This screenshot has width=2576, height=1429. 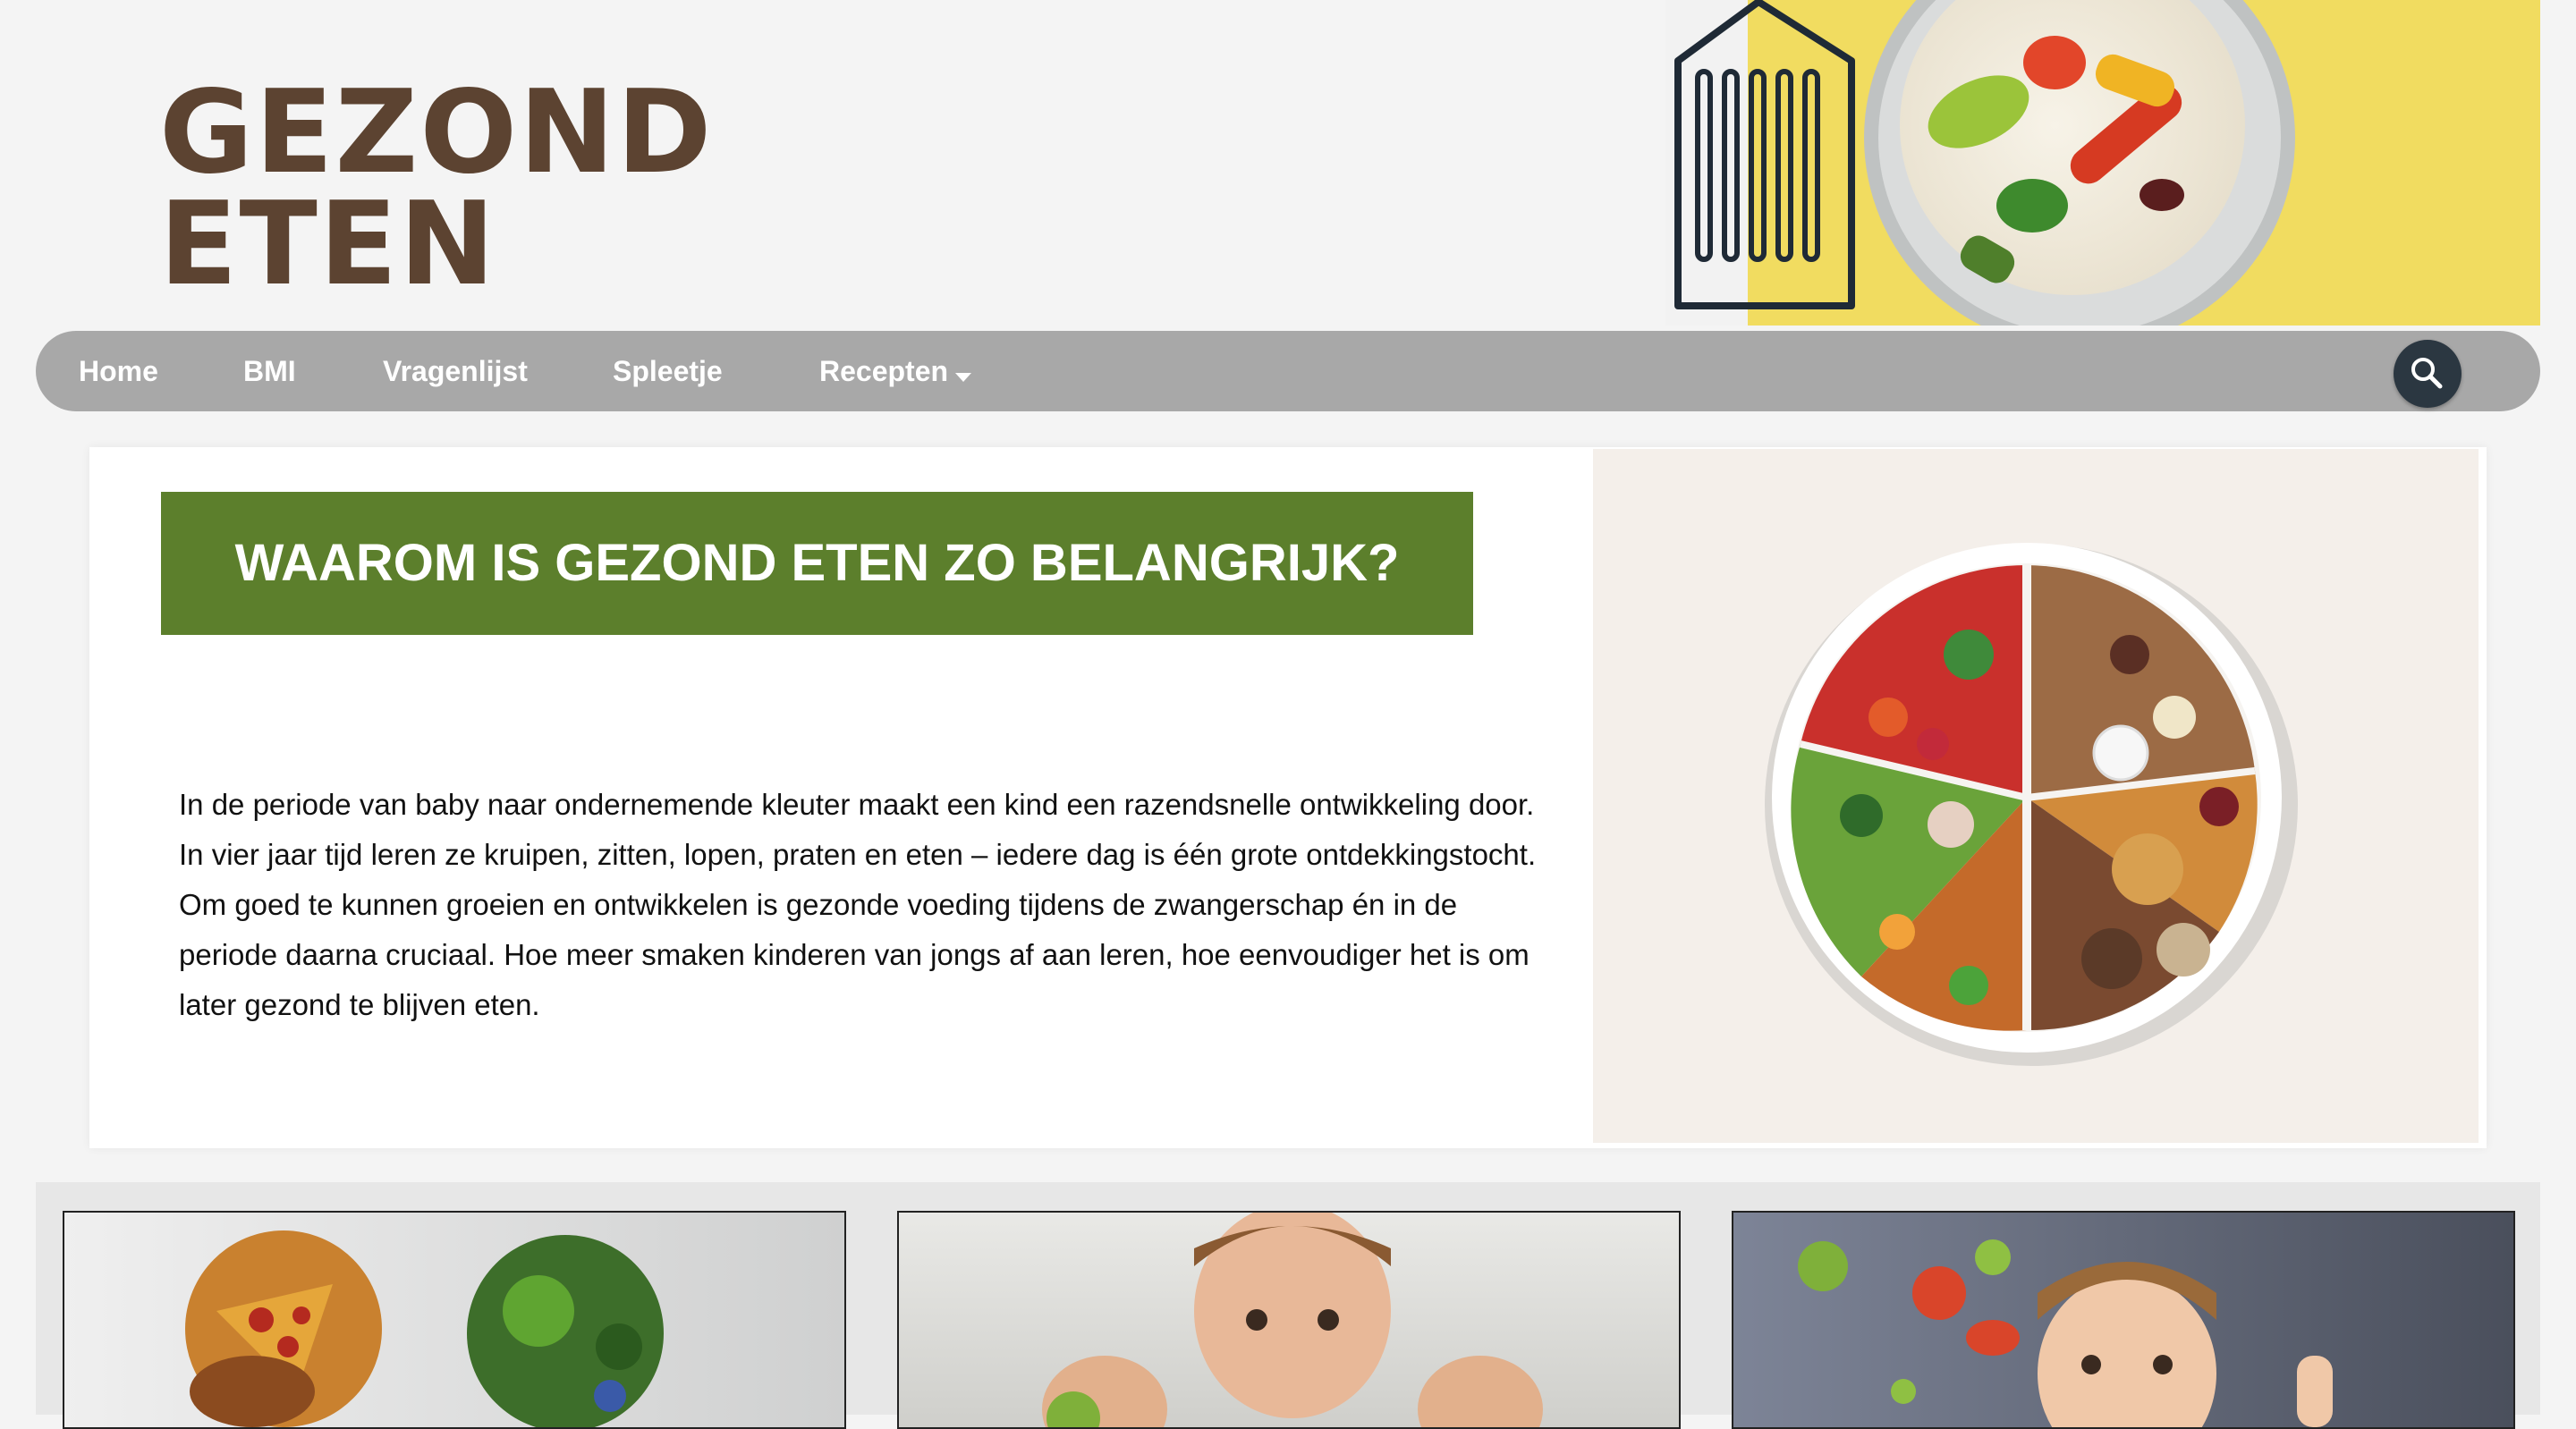 I want to click on teaser-image-boy, so click(x=1289, y=1320).